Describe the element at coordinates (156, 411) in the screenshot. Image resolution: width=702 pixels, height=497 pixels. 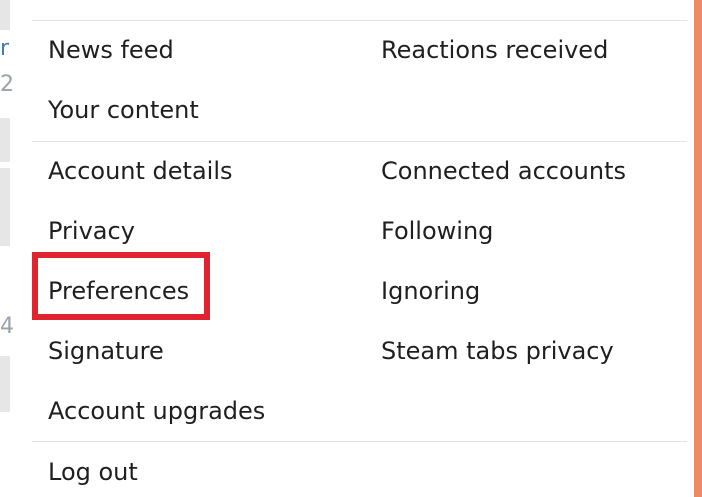
I see `menu-item-account-upgrades: Account upgrades` at that location.